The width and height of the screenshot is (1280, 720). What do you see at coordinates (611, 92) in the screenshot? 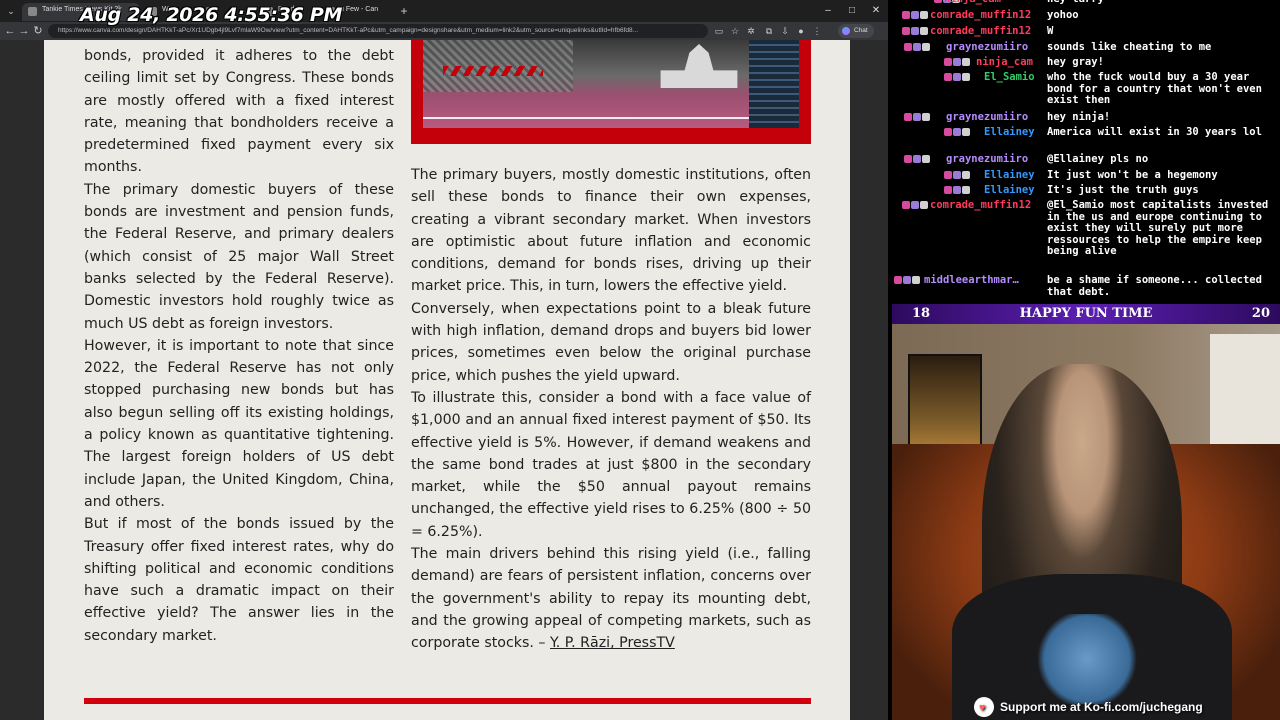
I see `article-image` at bounding box center [611, 92].